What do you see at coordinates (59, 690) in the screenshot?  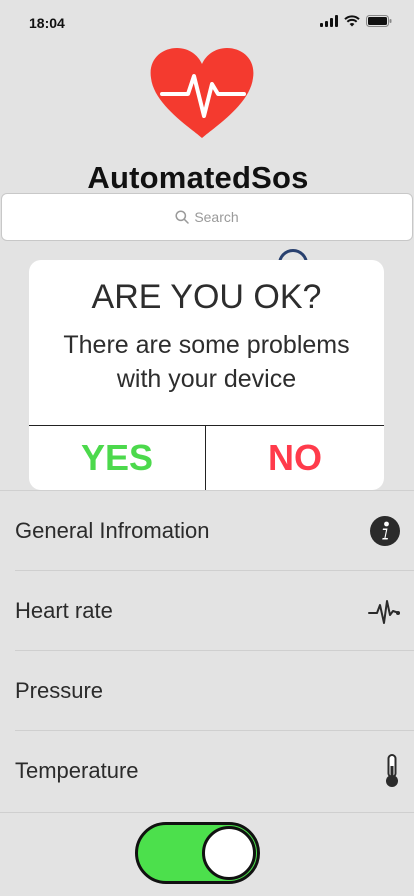 I see `list-item-label: Pressure` at bounding box center [59, 690].